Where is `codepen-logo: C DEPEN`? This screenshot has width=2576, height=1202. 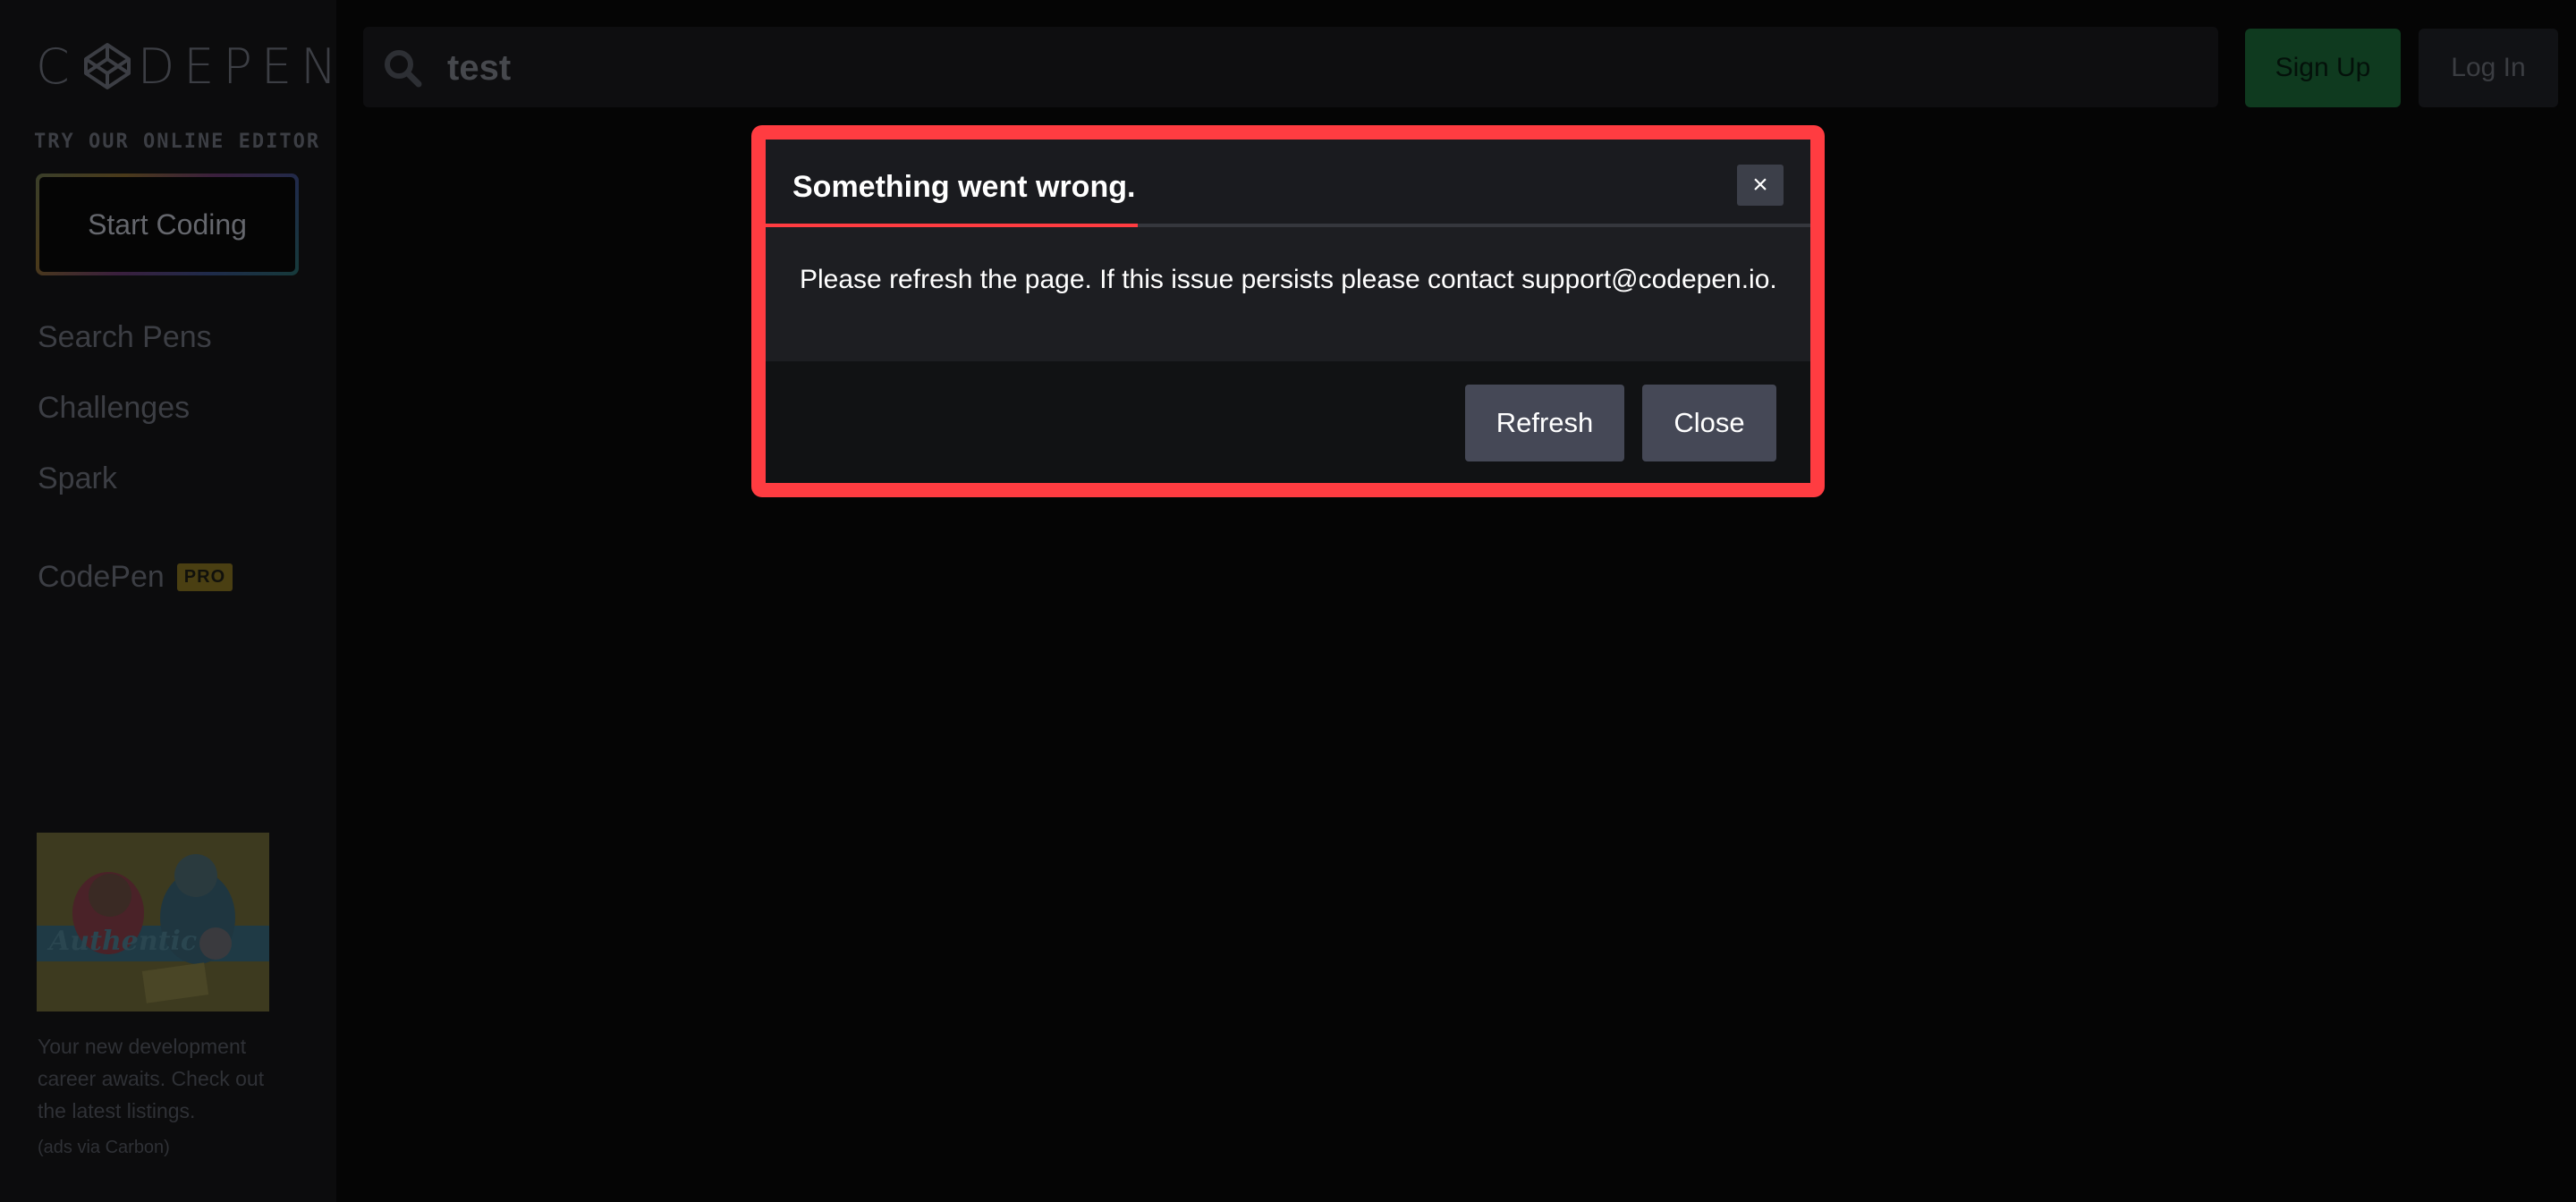
codepen-logo: C DEPEN is located at coordinates (191, 66).